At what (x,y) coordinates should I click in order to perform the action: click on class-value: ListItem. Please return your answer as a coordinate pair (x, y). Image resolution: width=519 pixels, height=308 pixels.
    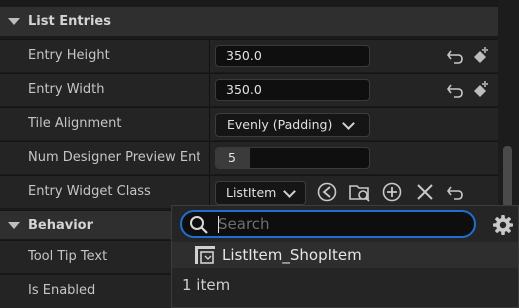
    Looking at the image, I should click on (251, 192).